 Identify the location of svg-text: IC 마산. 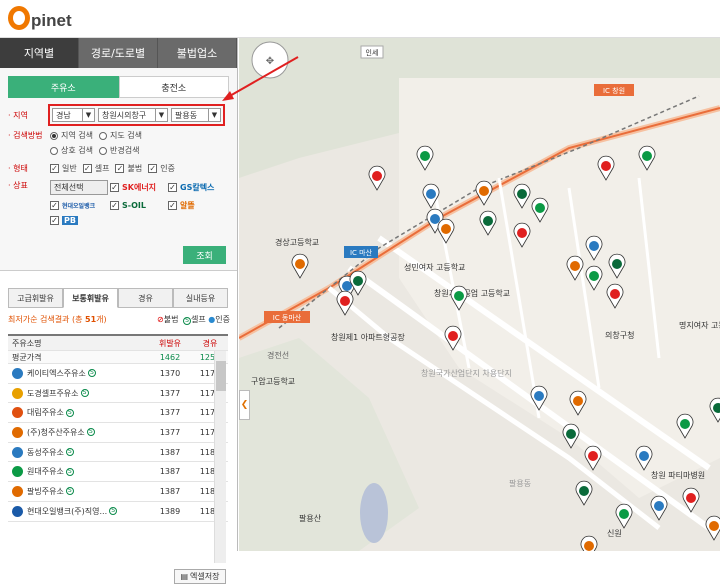
(361, 252).